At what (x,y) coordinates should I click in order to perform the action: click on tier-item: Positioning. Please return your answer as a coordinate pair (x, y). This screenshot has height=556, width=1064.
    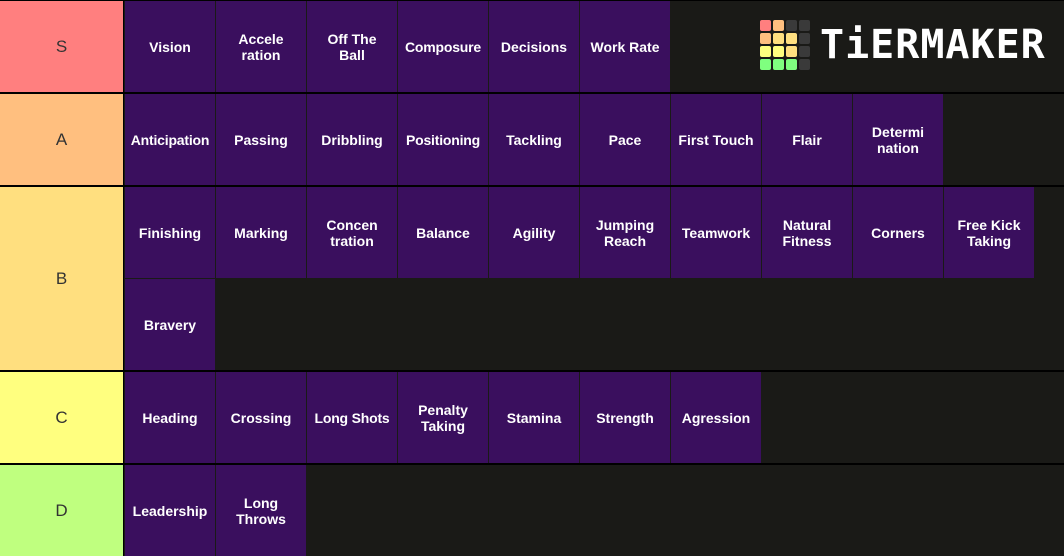
    Looking at the image, I should click on (443, 139).